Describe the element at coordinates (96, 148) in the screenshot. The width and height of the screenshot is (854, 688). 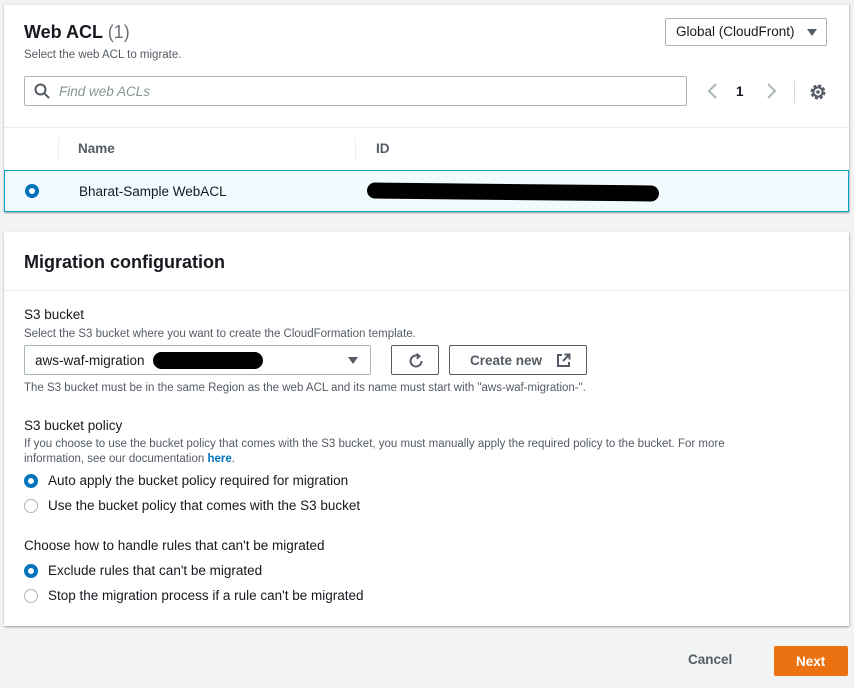
I see `column-header-name: Name` at that location.